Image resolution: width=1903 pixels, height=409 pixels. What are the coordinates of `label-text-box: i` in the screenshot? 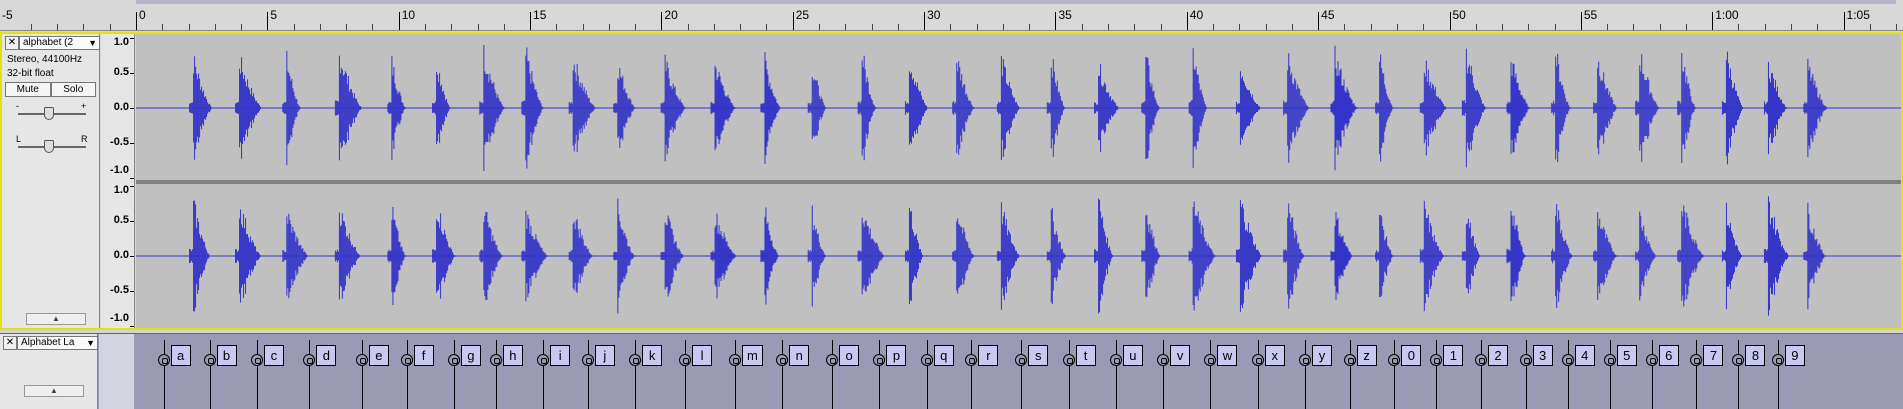 It's located at (560, 355).